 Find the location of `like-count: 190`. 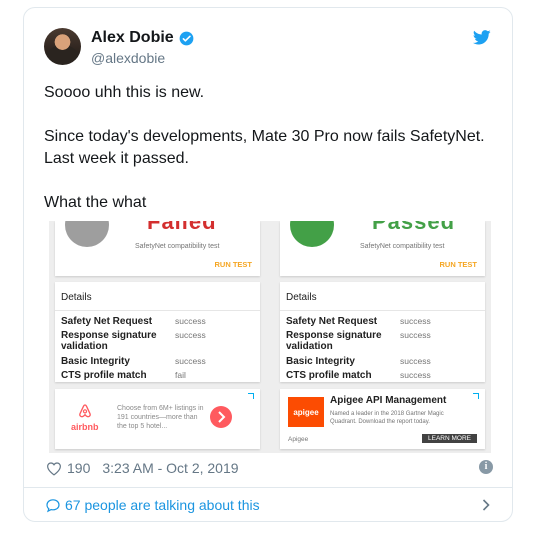

like-count: 190 is located at coordinates (78, 468).